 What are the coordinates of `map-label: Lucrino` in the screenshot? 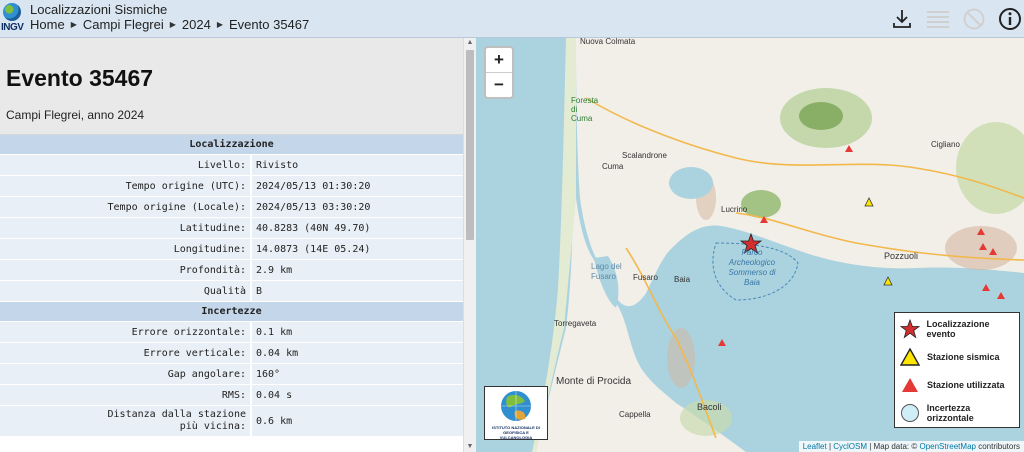 It's located at (734, 209).